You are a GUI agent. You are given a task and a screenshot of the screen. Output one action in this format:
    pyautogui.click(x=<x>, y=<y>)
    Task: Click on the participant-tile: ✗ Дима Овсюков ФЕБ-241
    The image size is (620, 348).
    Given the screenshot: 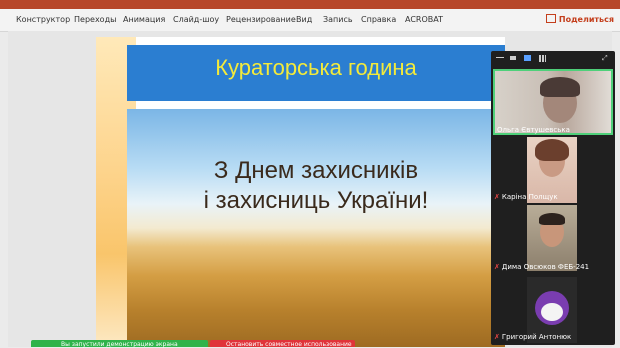 What is the action you would take?
    pyautogui.click(x=553, y=239)
    